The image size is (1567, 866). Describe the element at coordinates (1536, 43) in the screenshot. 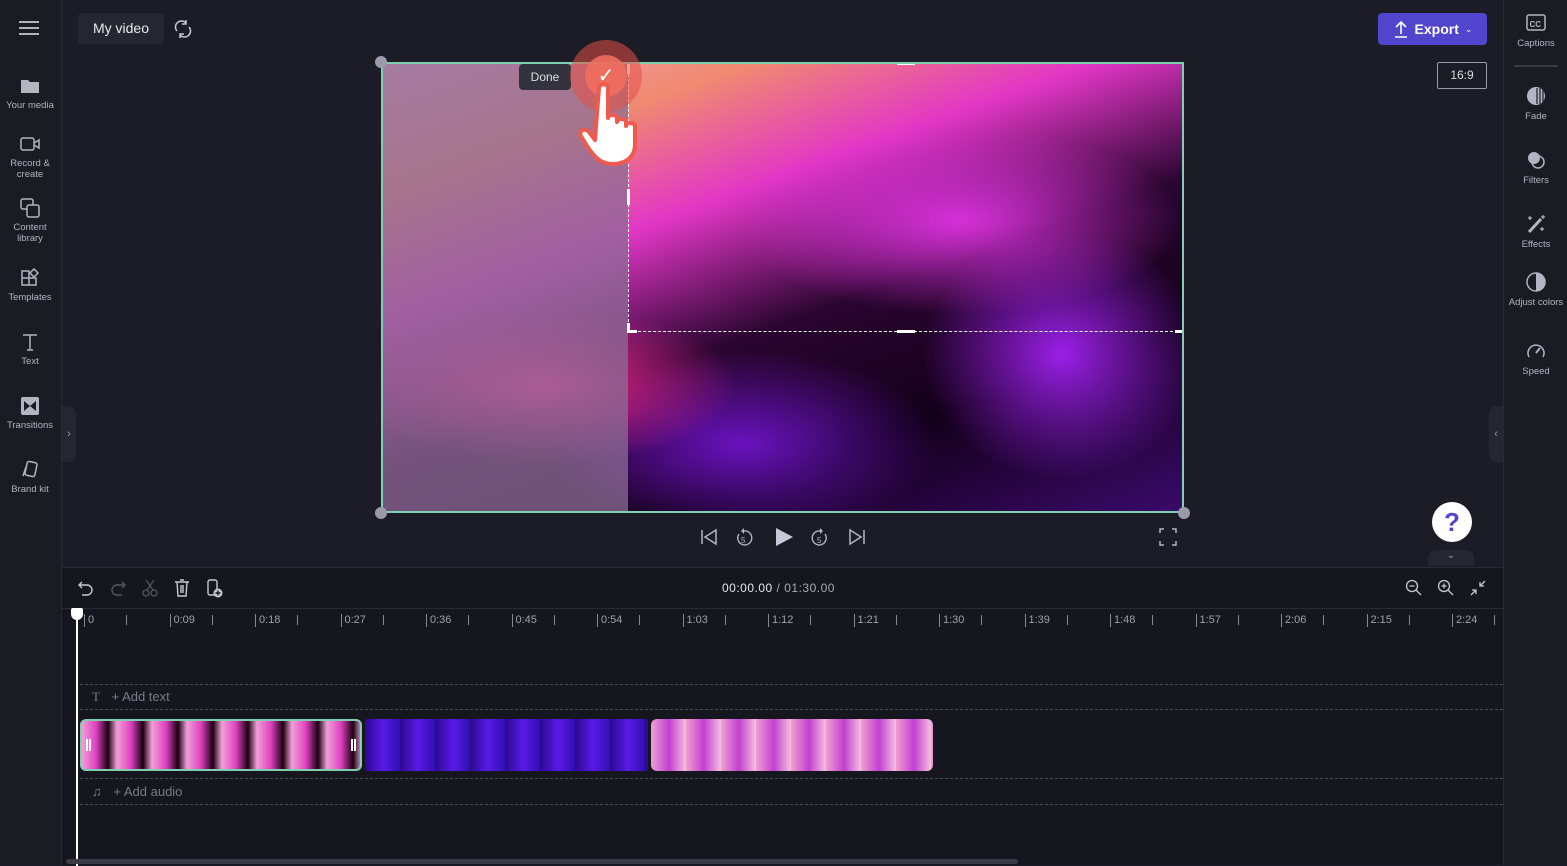

I see `sidebar-item-label: Captions` at that location.